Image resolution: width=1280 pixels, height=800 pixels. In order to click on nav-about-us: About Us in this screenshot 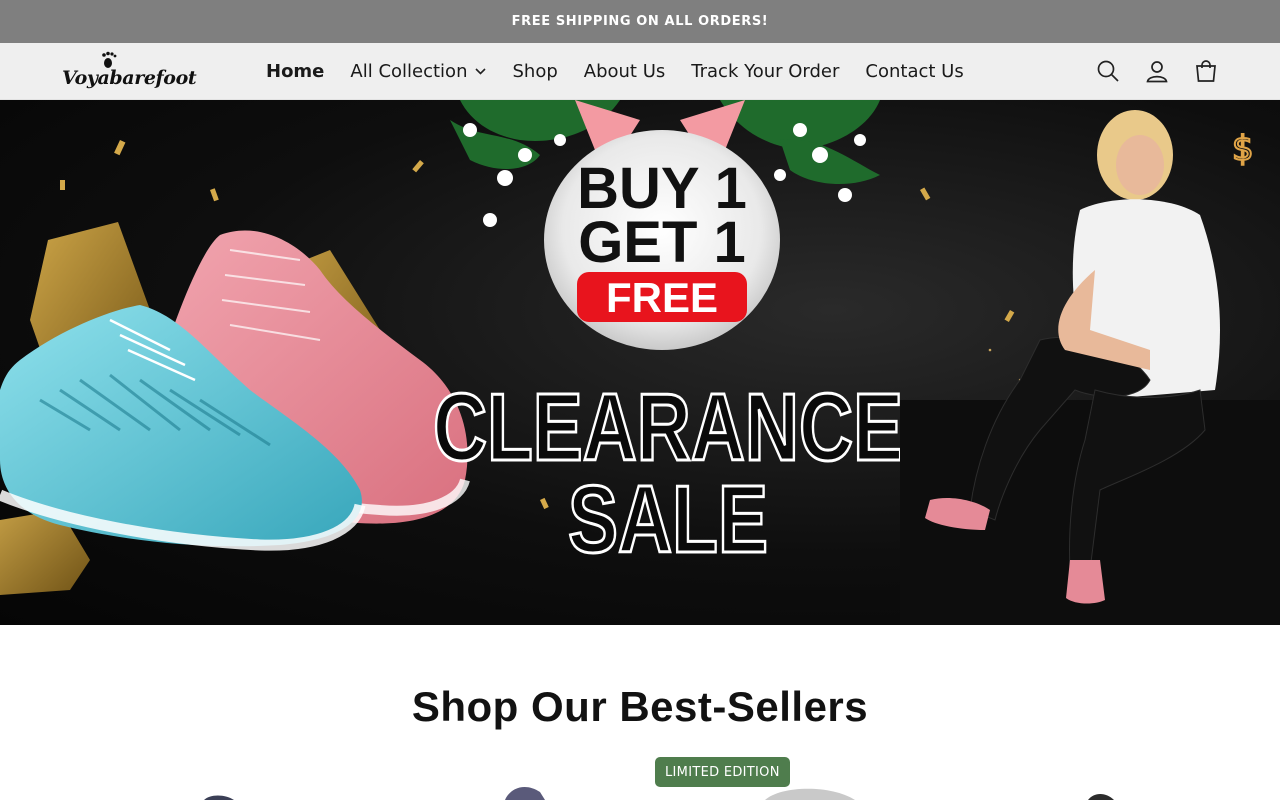, I will do `click(625, 71)`.